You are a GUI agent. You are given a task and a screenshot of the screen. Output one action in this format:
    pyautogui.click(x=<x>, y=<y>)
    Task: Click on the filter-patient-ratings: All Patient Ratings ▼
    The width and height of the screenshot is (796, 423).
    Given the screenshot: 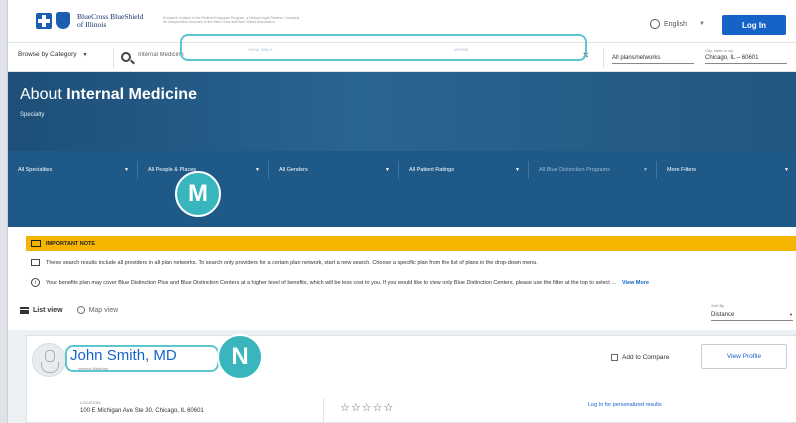 What is the action you would take?
    pyautogui.click(x=464, y=170)
    